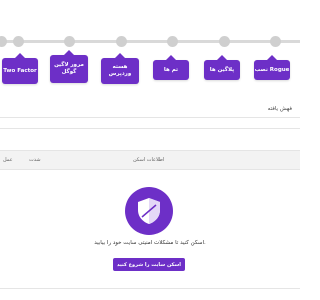 The height and width of the screenshot is (300, 320). I want to click on table-header: اطلاعات اسکن شدت عمل, so click(150, 160).